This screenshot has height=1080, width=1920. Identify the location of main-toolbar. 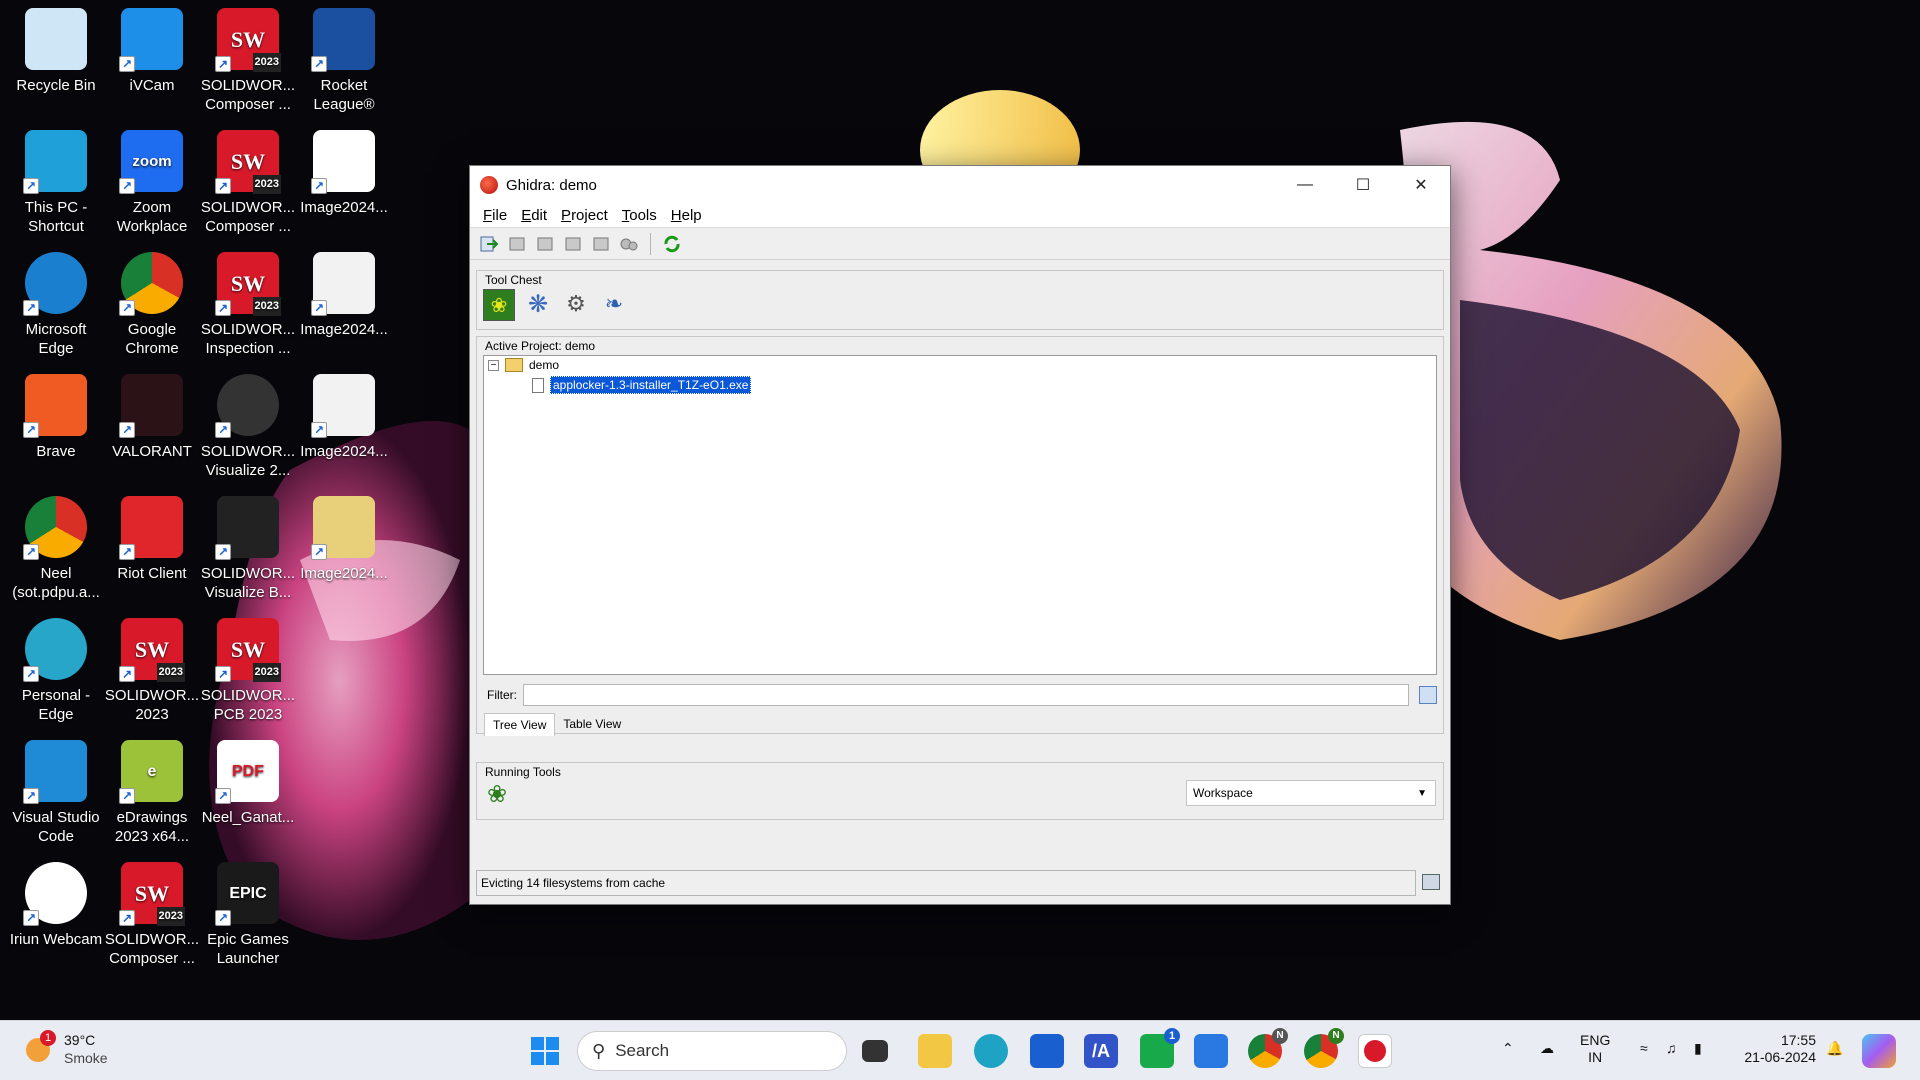
(960, 244).